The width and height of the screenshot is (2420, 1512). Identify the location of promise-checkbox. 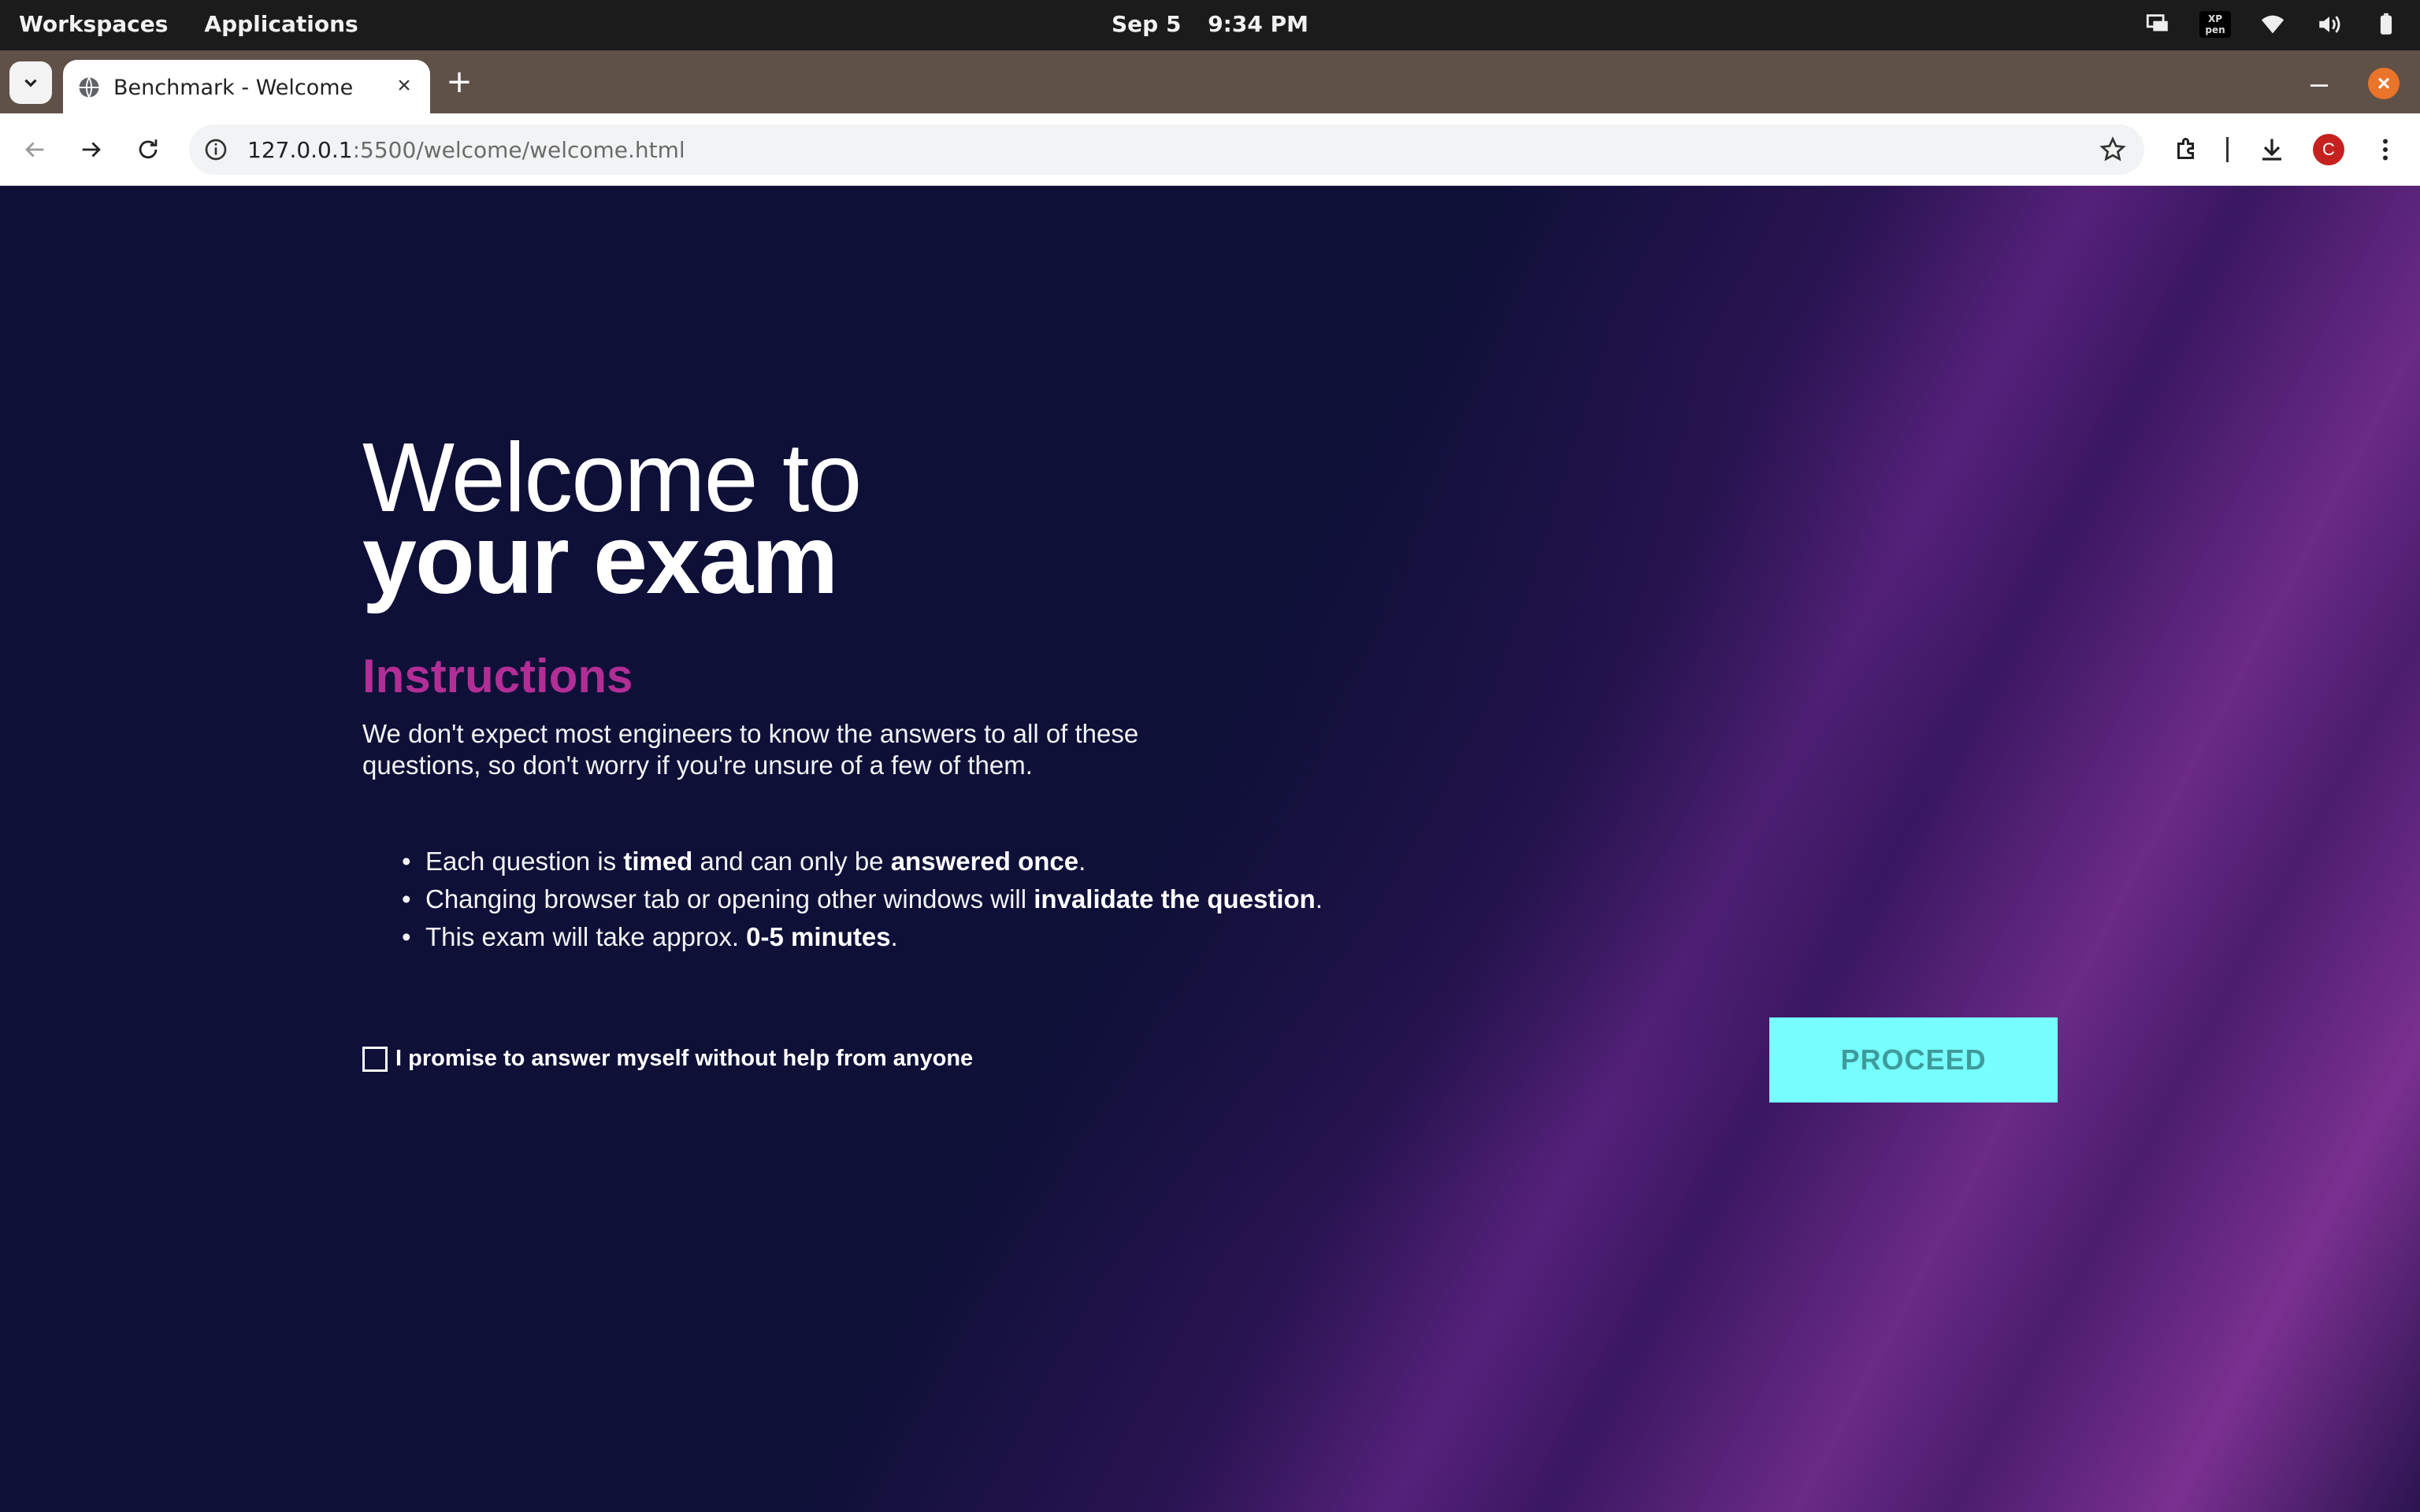
(375, 1059).